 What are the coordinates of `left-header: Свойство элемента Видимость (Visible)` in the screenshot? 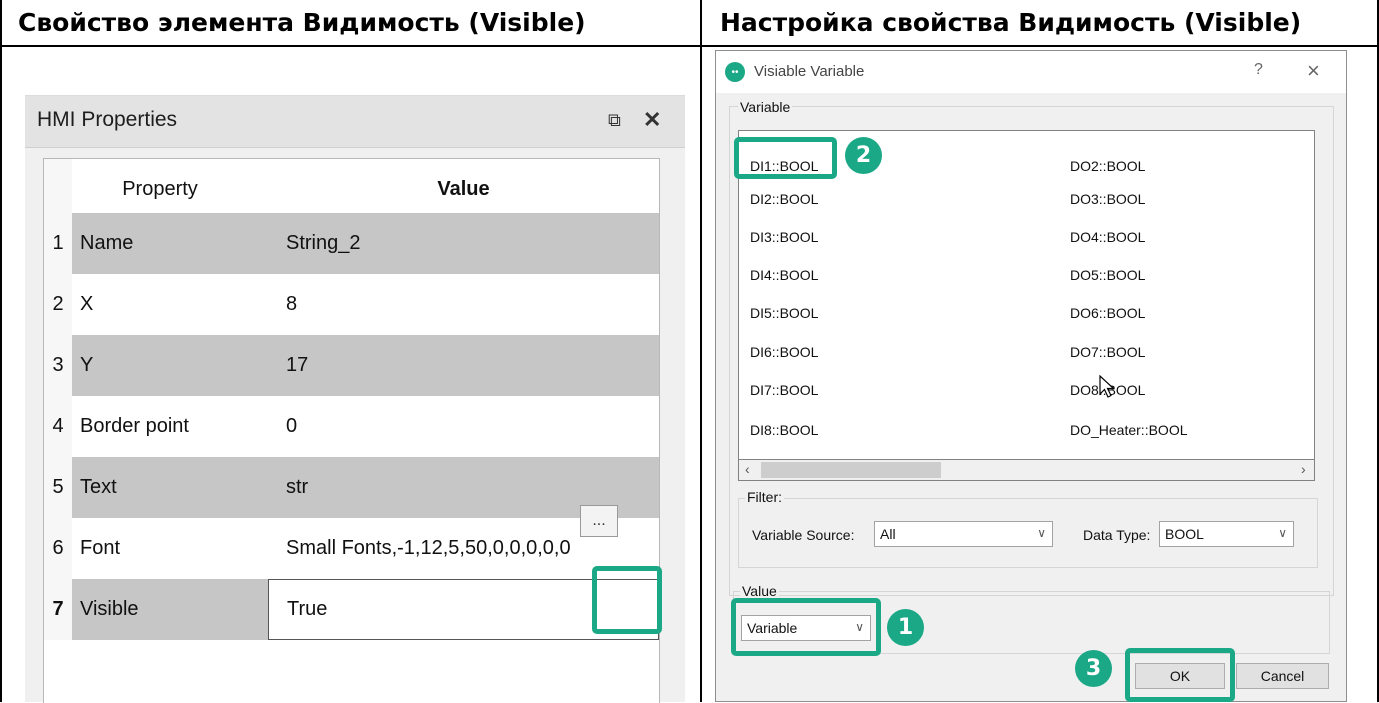 It's located at (302, 22).